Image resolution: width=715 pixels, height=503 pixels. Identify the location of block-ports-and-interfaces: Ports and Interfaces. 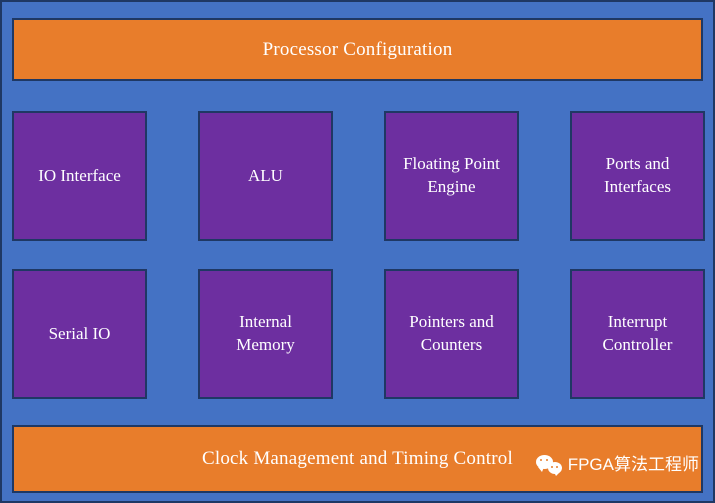
(637, 176).